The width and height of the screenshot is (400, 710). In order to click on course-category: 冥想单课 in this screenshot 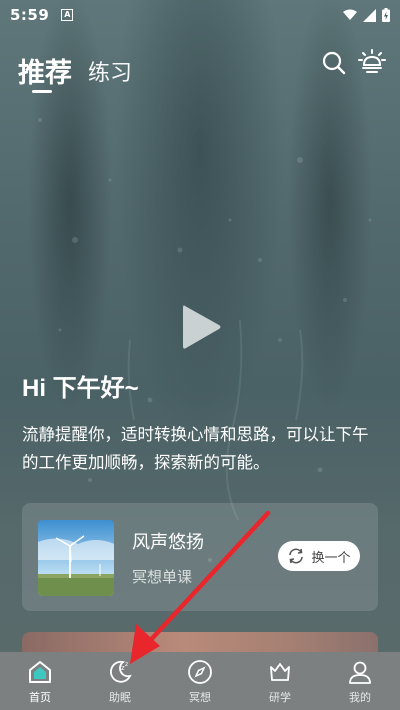, I will do `click(162, 577)`.